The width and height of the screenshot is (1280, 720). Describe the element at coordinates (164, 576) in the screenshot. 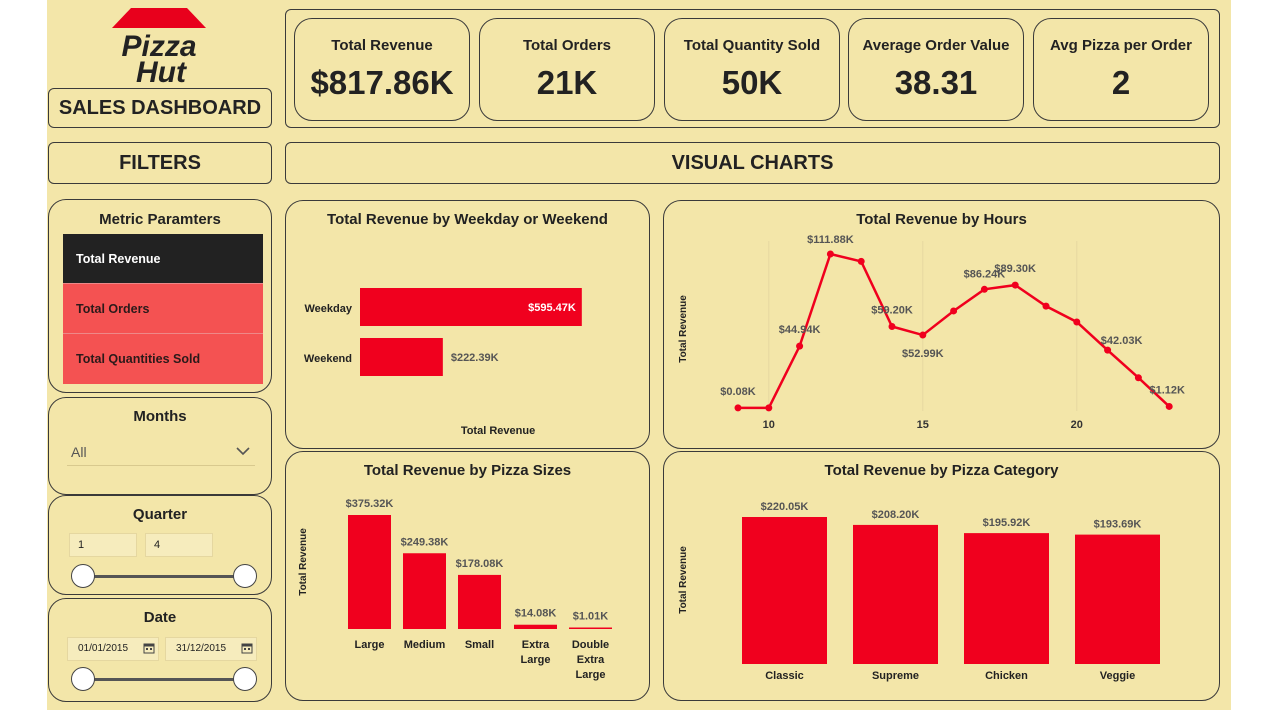

I see `quarter-slider-track` at that location.